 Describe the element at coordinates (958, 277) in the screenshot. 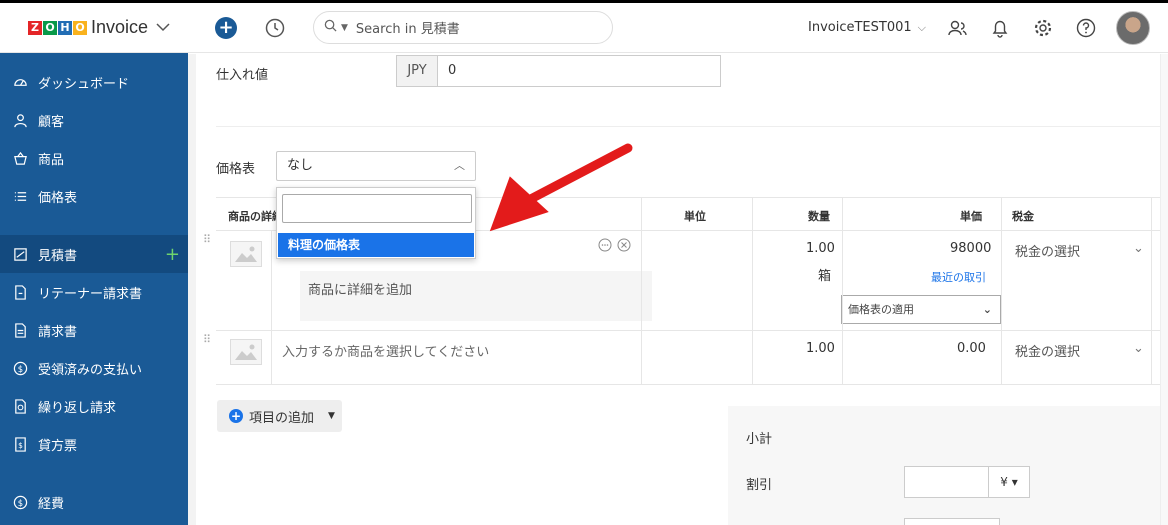

I see `recent-transactions-link: 最近の取引` at that location.